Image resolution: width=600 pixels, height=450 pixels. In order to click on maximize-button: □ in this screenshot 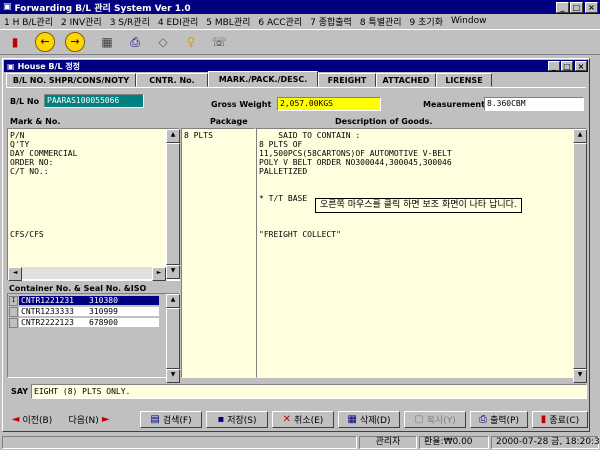, I will do `click(576, 7)`.